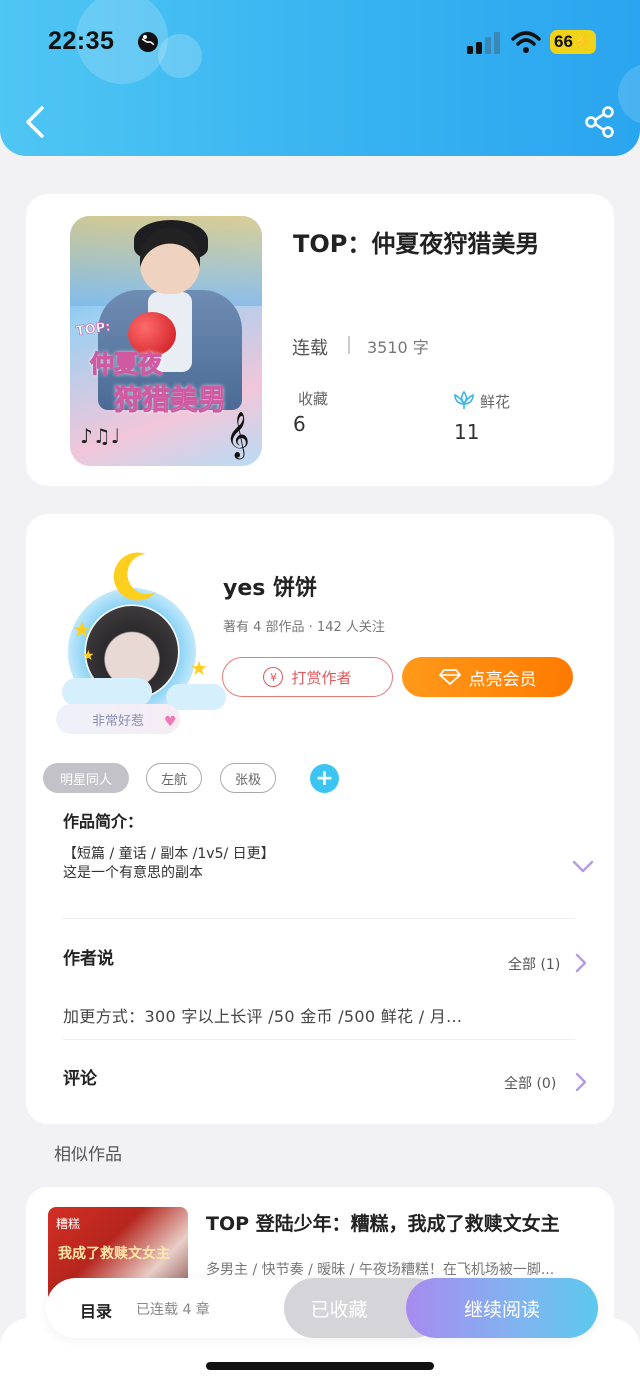  Describe the element at coordinates (141, 630) in the screenshot. I see `avatar: ★ ★ ★` at that location.